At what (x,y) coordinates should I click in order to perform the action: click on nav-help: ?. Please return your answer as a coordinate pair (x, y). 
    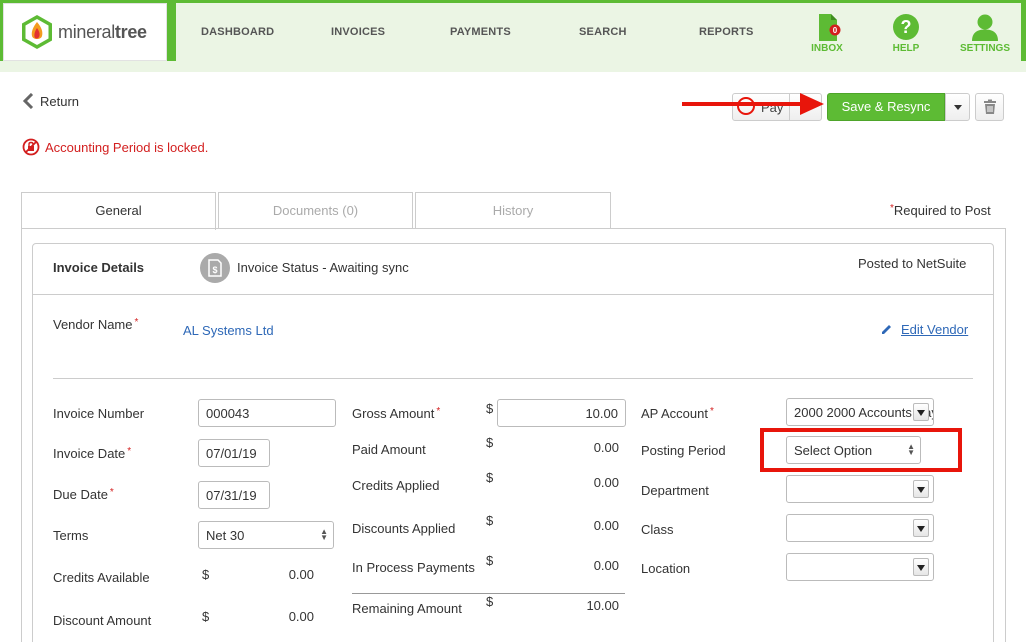
    Looking at the image, I should click on (906, 28).